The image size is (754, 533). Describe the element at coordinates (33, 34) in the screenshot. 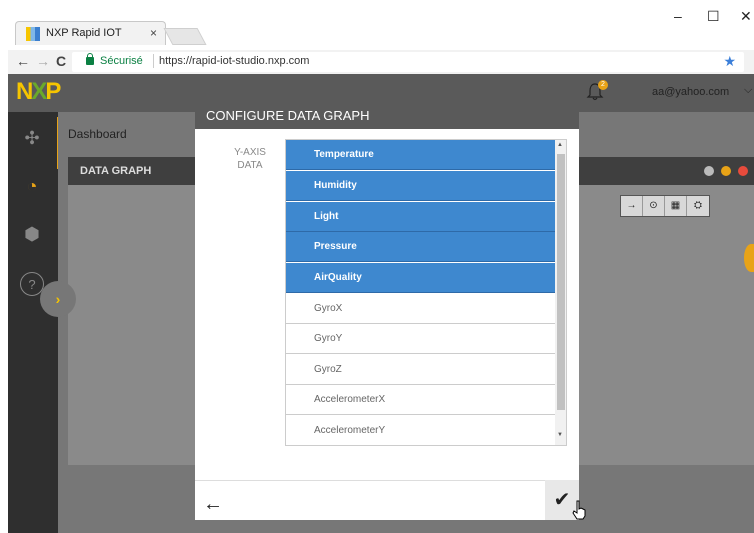

I see `favicon-icon` at that location.